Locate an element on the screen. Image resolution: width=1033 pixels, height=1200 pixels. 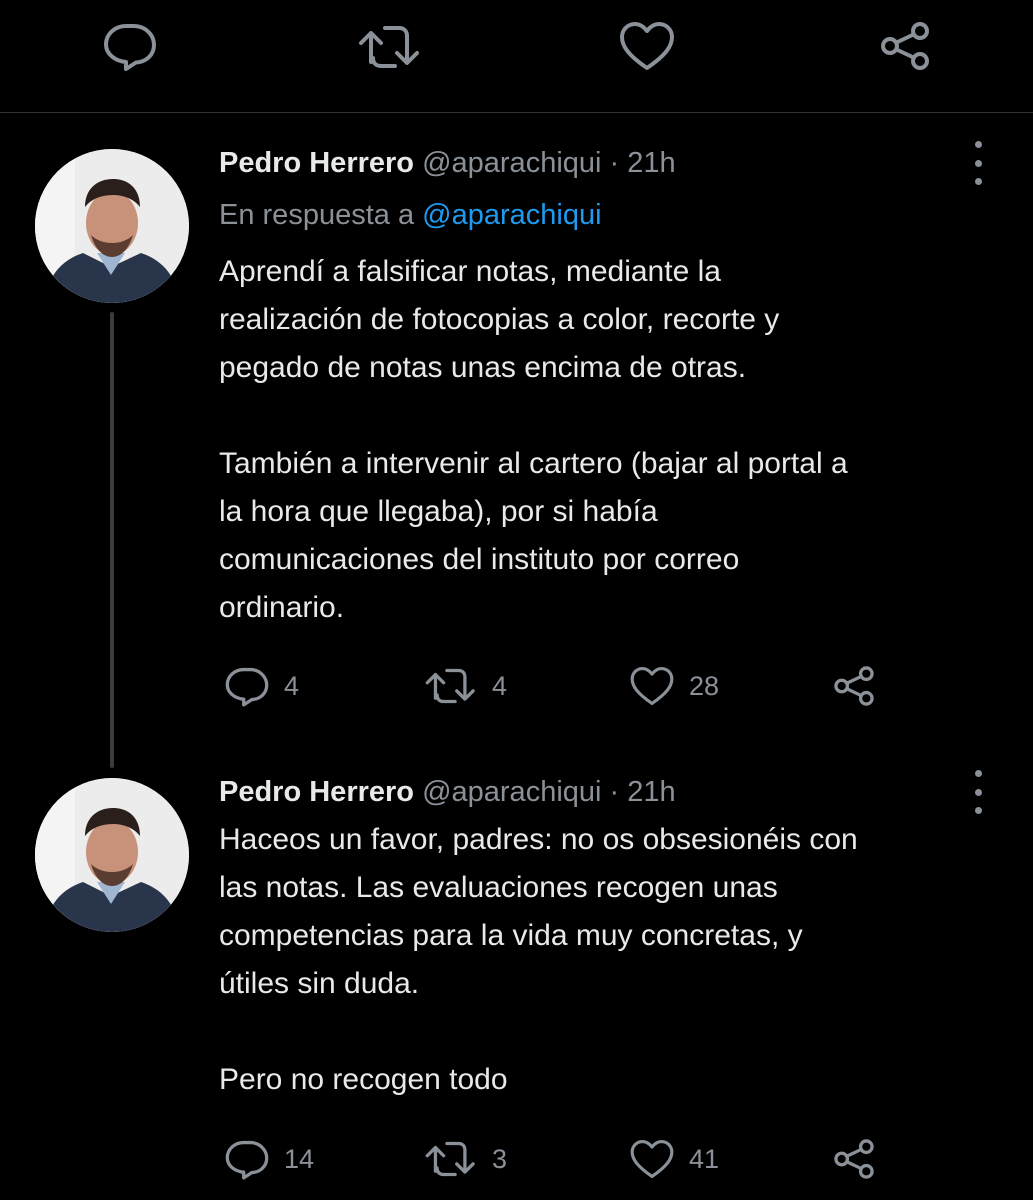
reply-button: 4 is located at coordinates (261, 686).